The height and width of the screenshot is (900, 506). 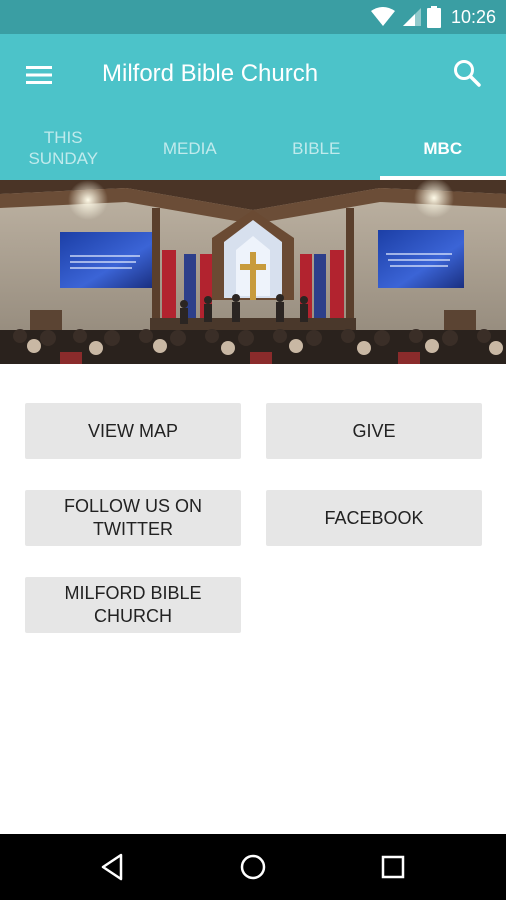 I want to click on status-icons: 10:26, so click(x=433, y=17).